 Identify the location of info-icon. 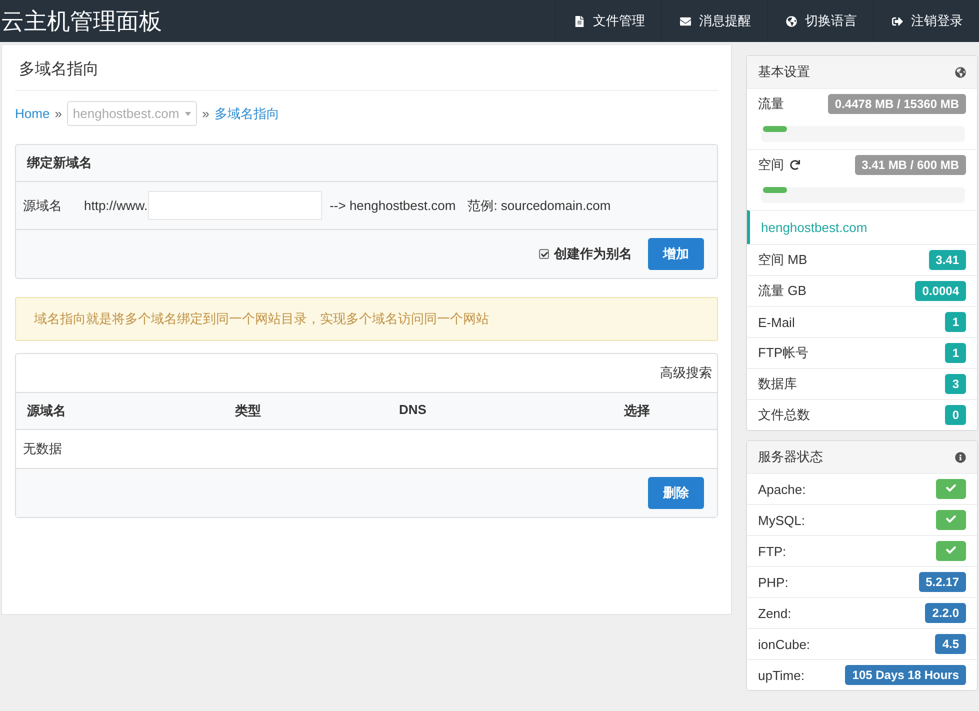
(960, 457).